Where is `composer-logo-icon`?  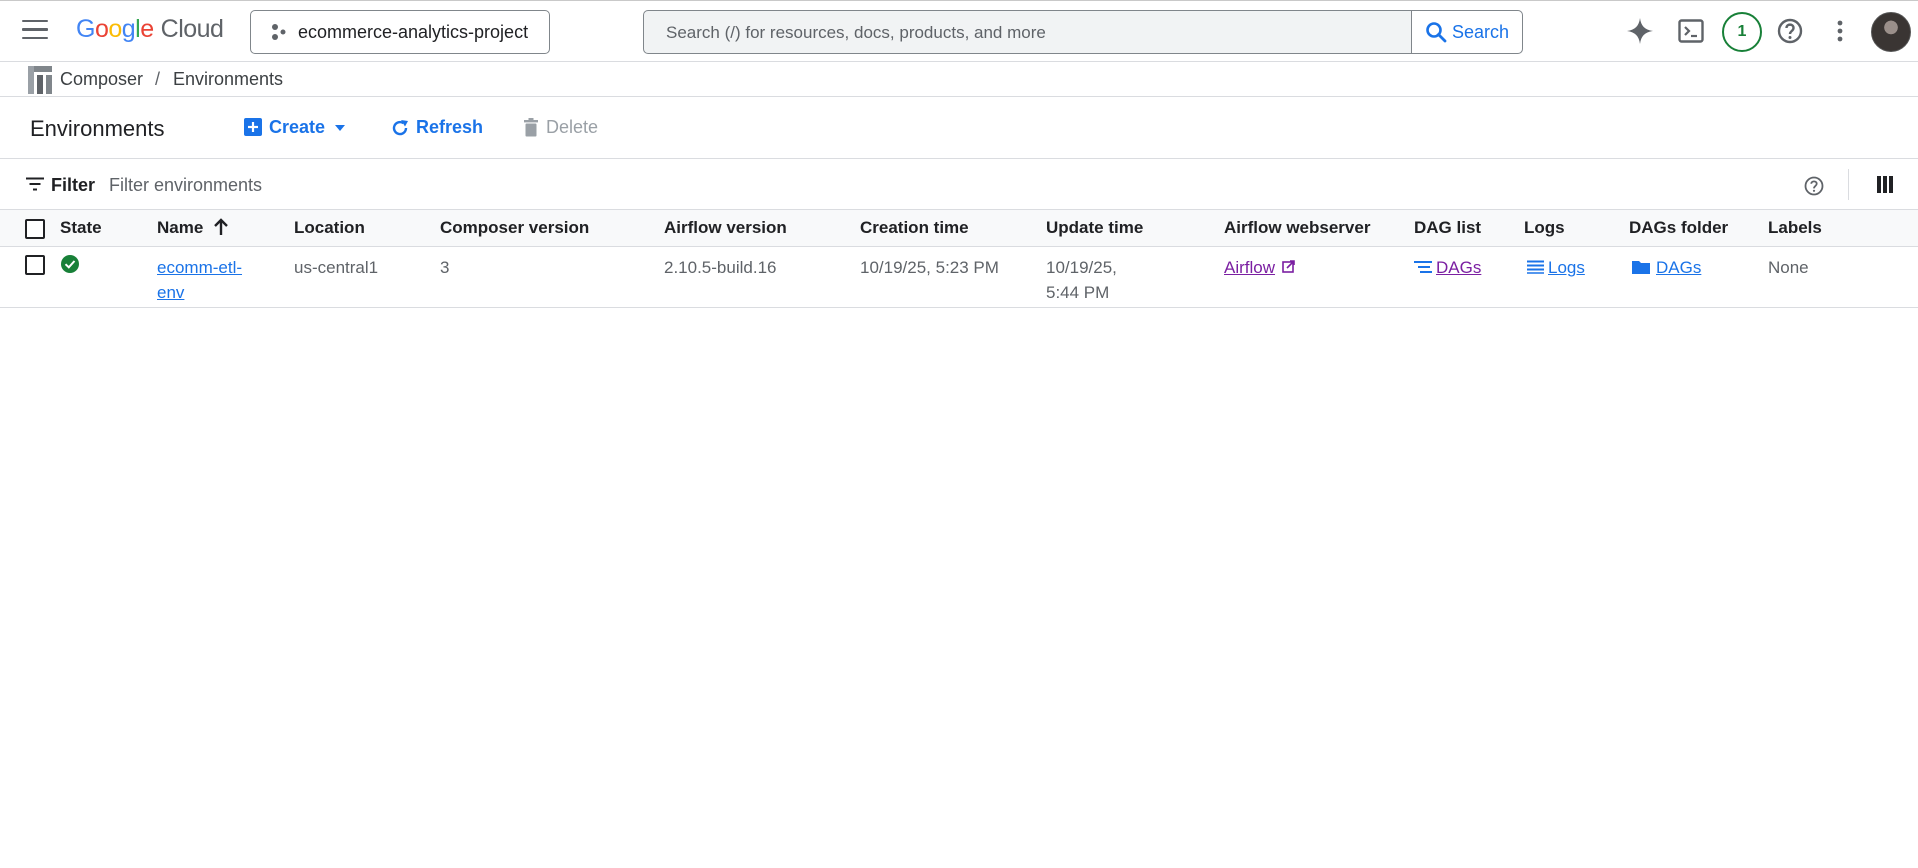
composer-logo-icon is located at coordinates (40, 80).